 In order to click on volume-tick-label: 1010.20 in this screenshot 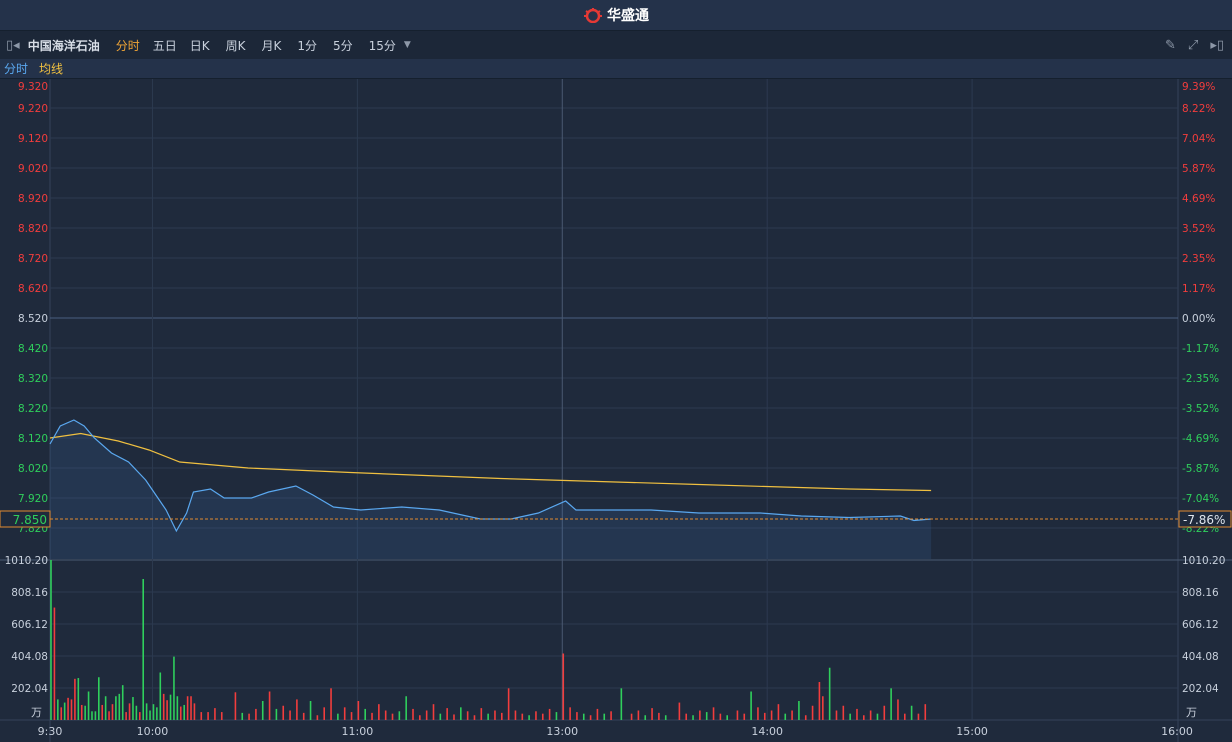, I will do `click(26, 561)`.